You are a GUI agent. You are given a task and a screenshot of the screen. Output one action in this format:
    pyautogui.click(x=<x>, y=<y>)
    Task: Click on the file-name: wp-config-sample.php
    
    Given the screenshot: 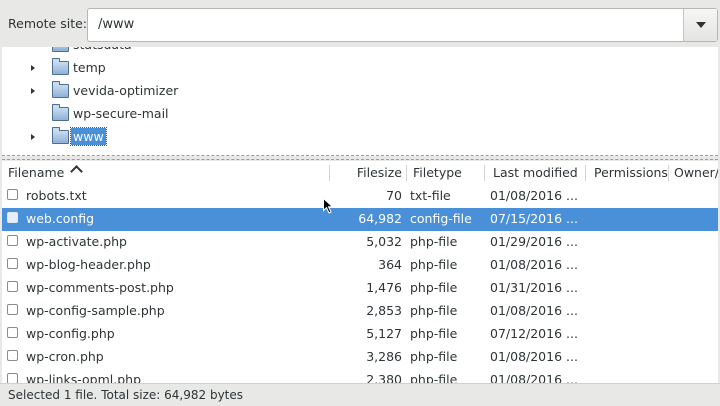 What is the action you would take?
    pyautogui.click(x=95, y=310)
    